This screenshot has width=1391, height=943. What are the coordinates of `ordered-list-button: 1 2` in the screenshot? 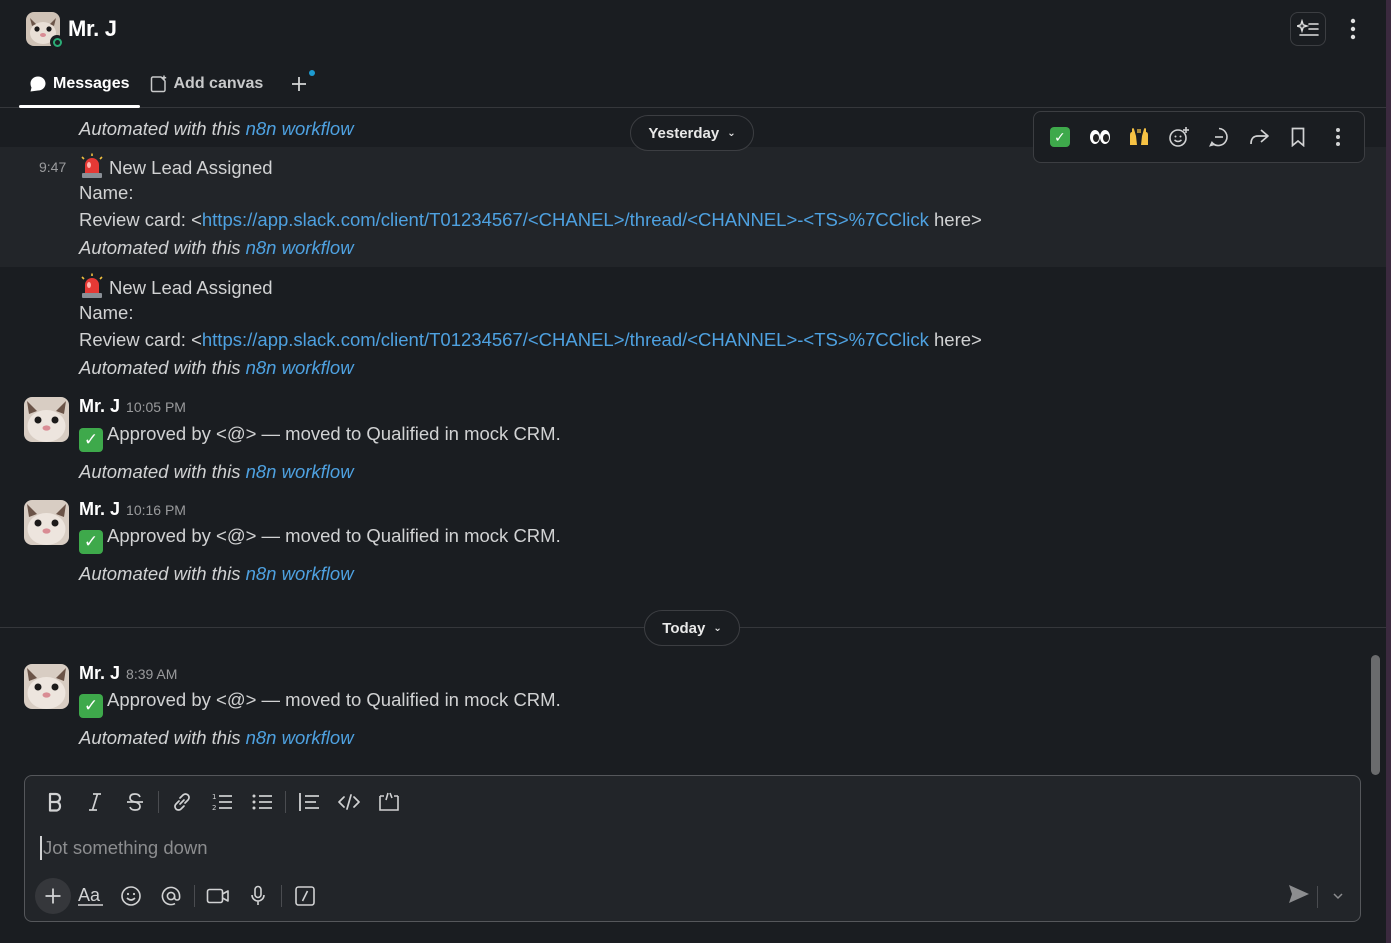 It's located at (222, 802).